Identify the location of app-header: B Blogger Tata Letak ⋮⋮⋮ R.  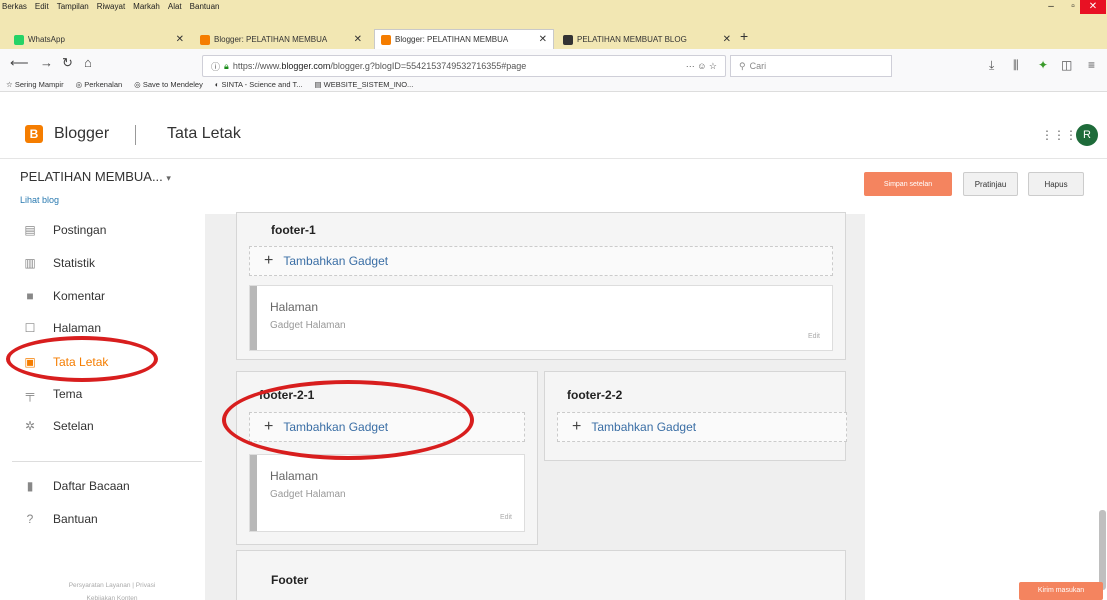
(553, 132).